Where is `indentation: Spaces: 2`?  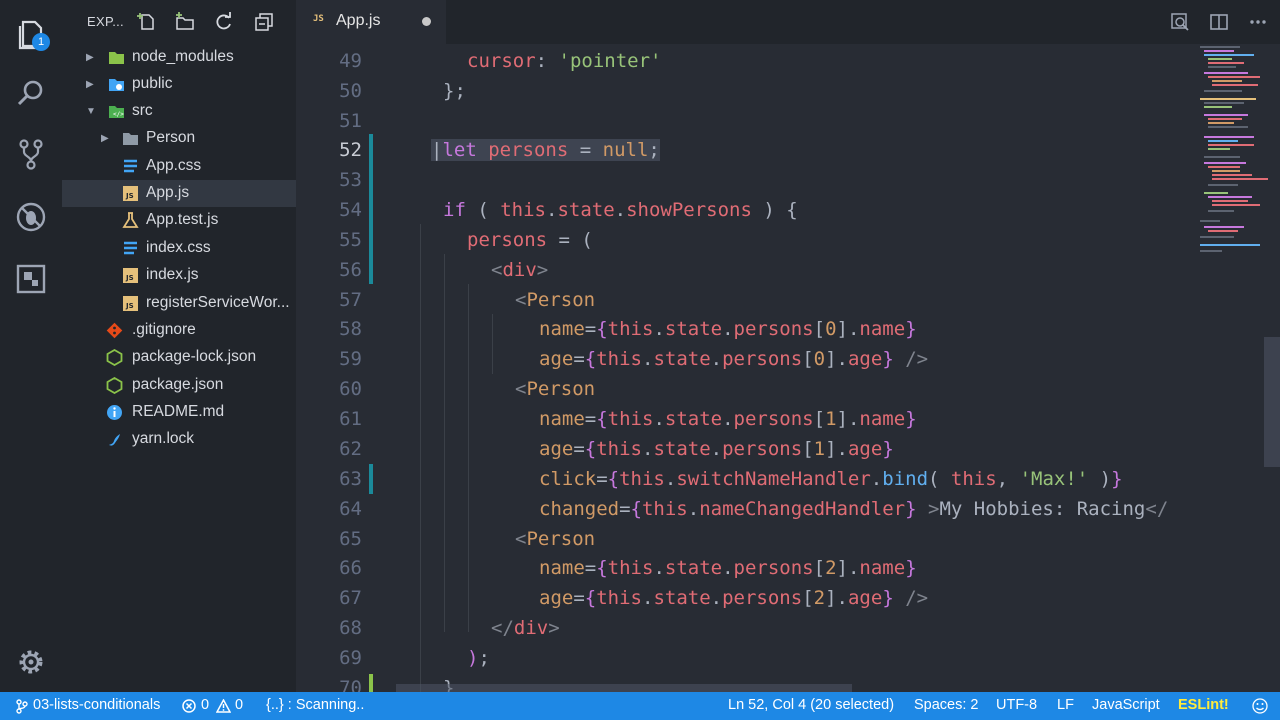 indentation: Spaces: 2 is located at coordinates (946, 705).